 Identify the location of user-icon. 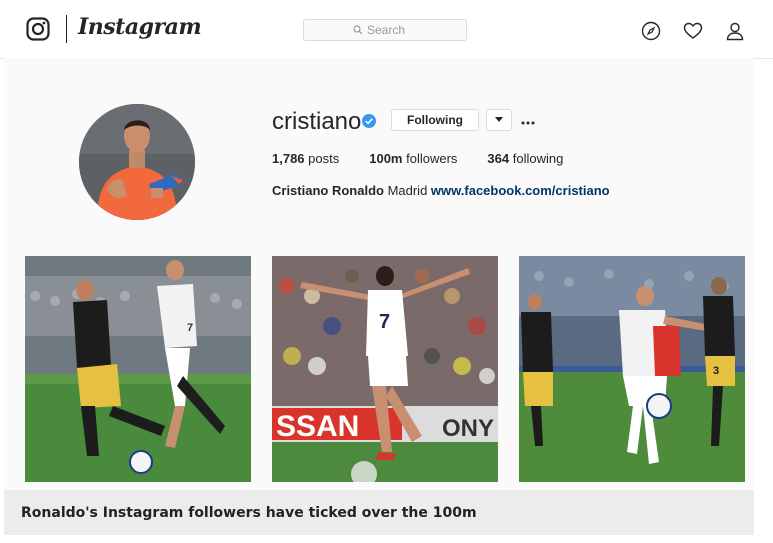
(735, 31).